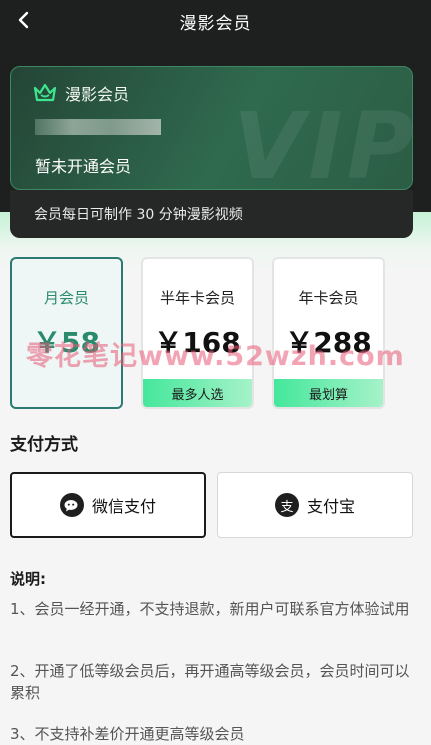 Image resolution: width=431 pixels, height=745 pixels. I want to click on page-title: 漫影会员, so click(215, 23).